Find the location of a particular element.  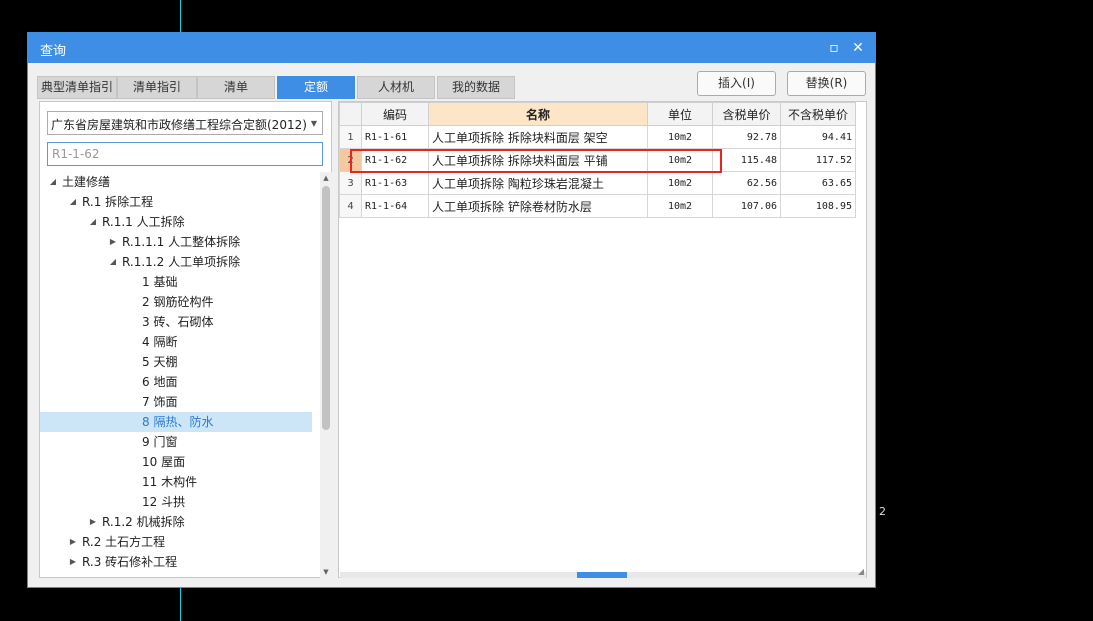

tree-node: 9 门窗 is located at coordinates (176, 442).